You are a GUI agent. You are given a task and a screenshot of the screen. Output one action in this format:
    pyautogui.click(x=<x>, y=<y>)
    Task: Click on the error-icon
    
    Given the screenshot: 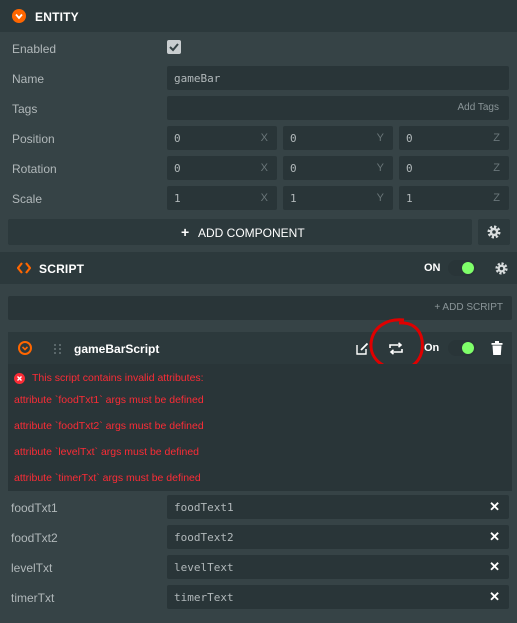 What is the action you would take?
    pyautogui.click(x=19, y=378)
    